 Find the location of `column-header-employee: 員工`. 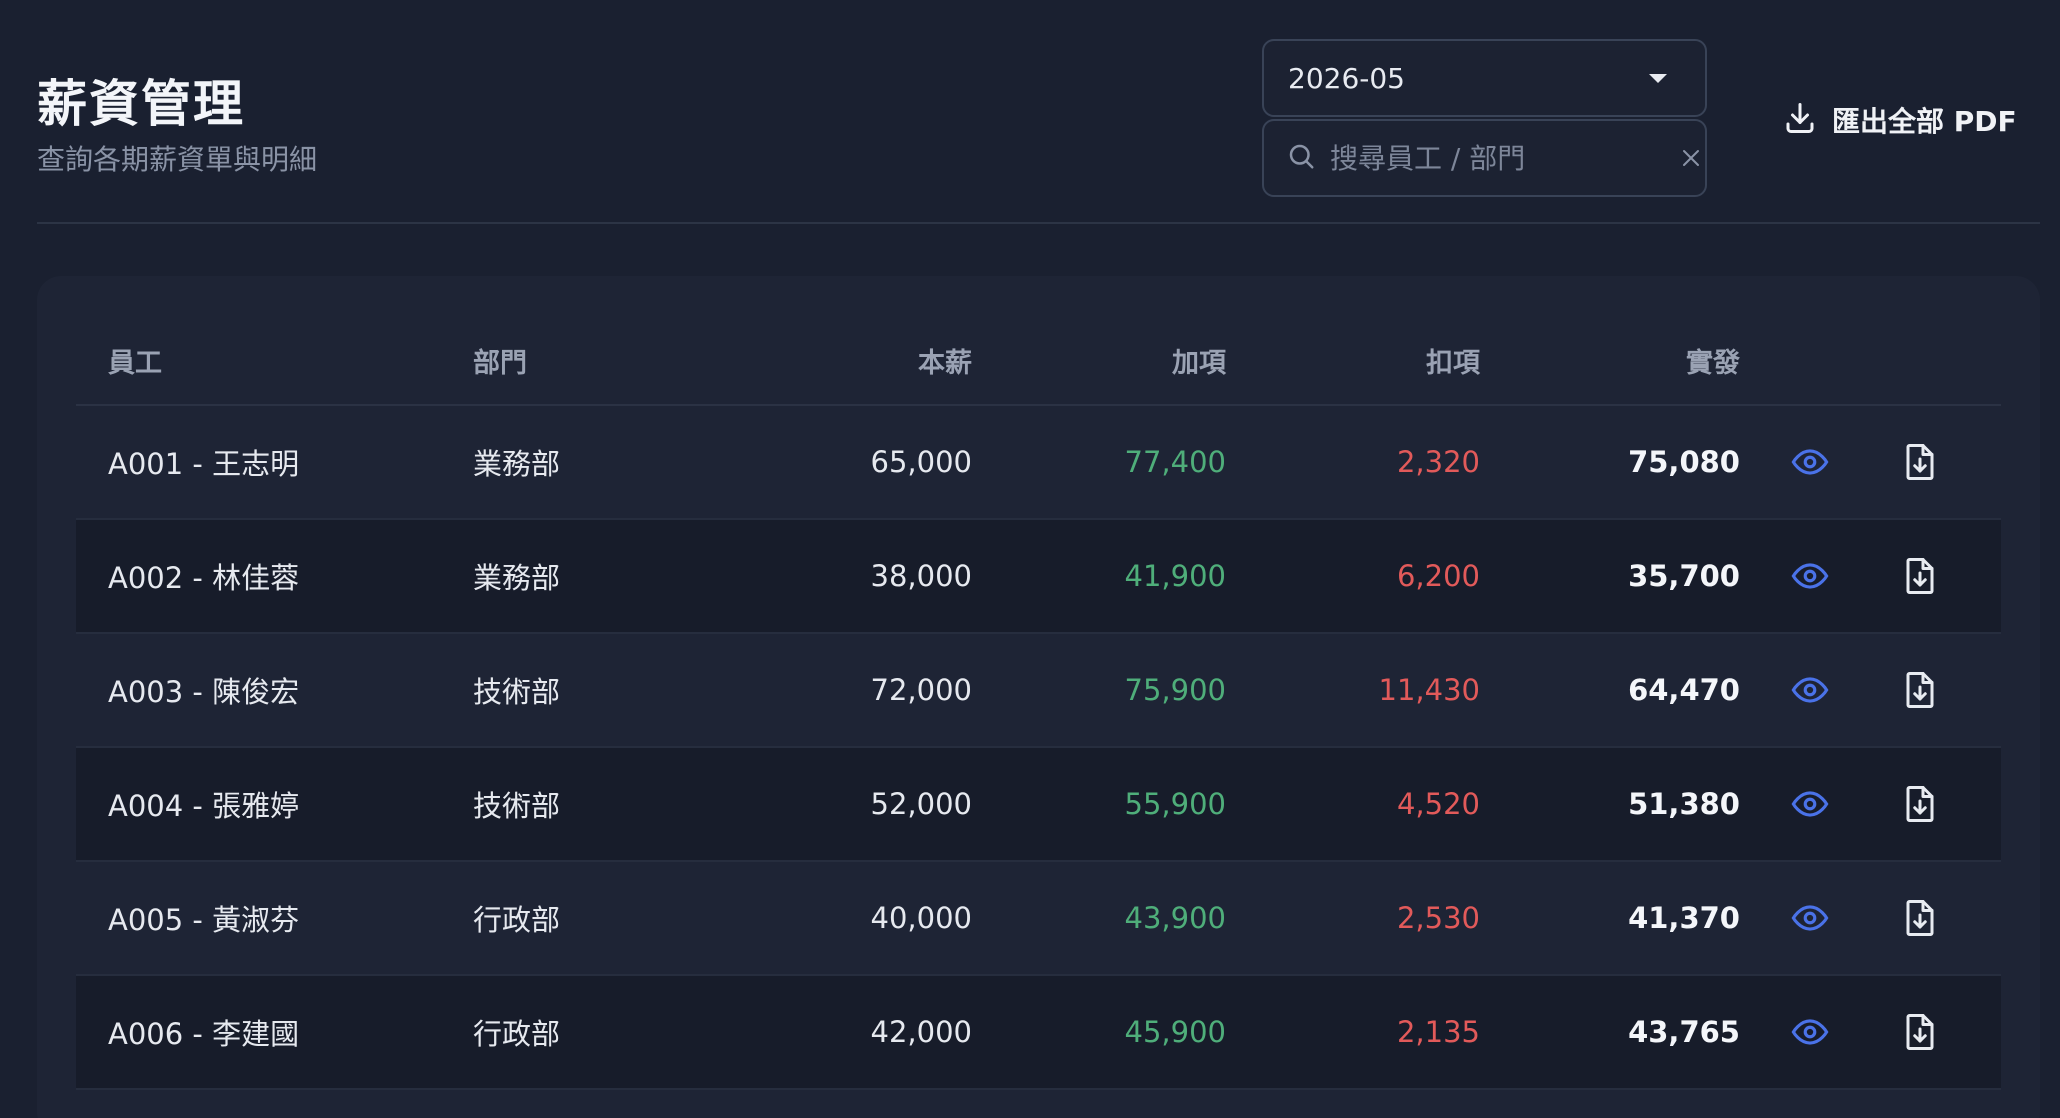

column-header-employee: 員工 is located at coordinates (135, 363).